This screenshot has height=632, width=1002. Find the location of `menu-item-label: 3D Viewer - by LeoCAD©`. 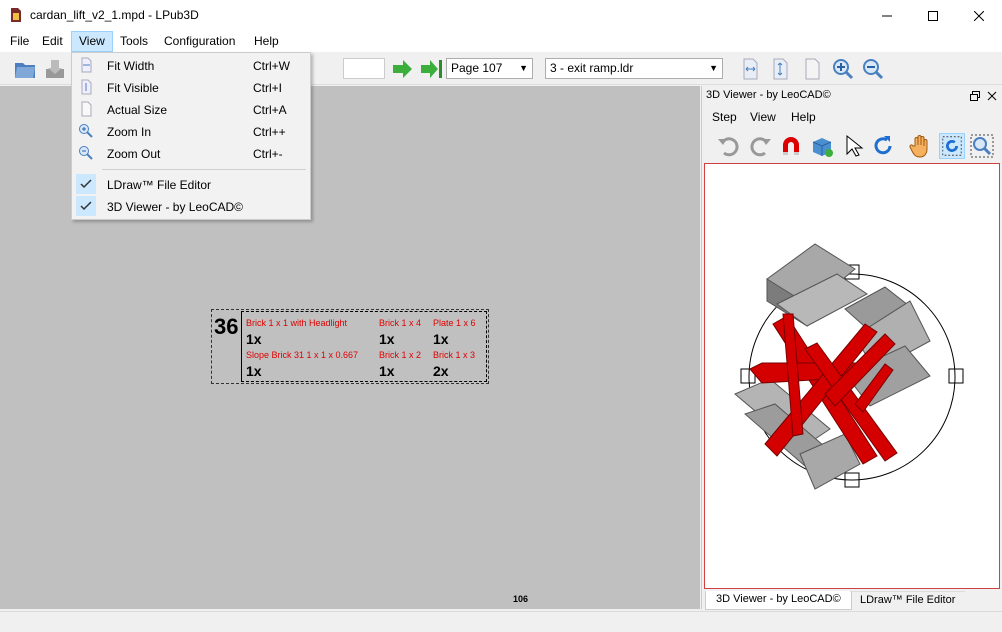

menu-item-label: 3D Viewer - by LeoCAD© is located at coordinates (175, 207).